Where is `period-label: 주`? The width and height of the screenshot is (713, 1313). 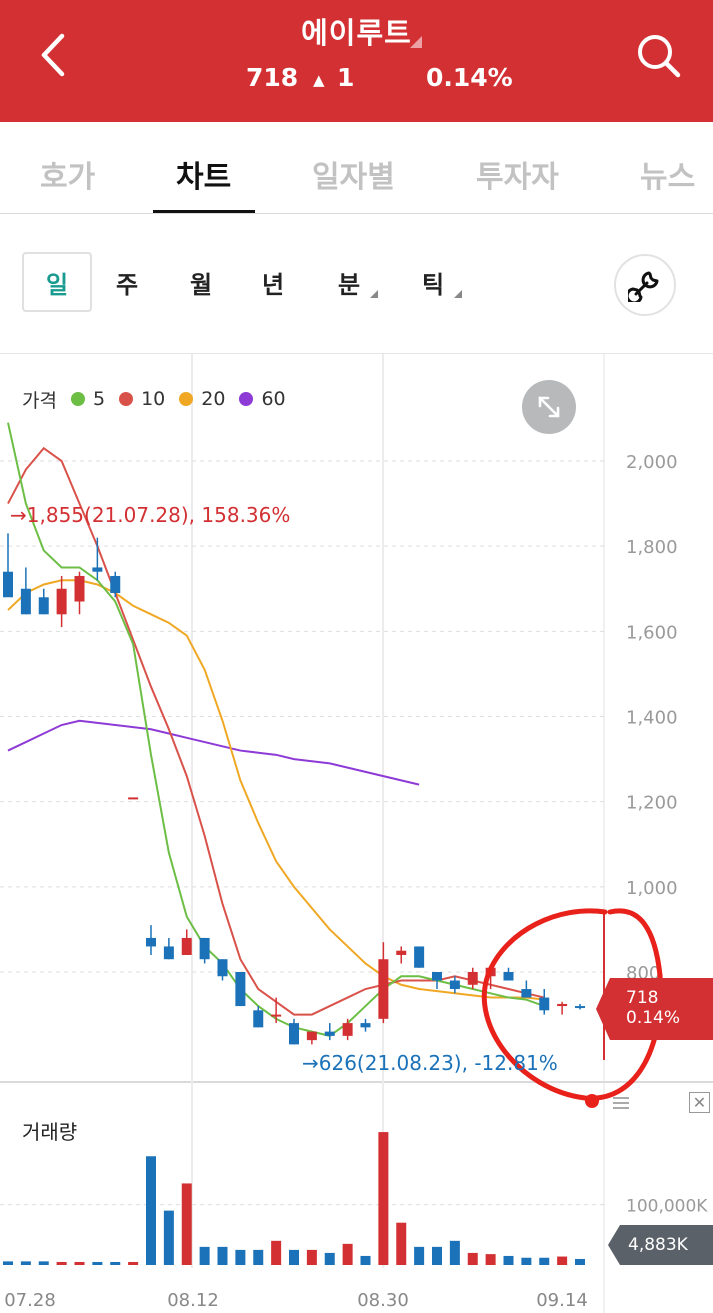
period-label: 주 is located at coordinates (127, 284).